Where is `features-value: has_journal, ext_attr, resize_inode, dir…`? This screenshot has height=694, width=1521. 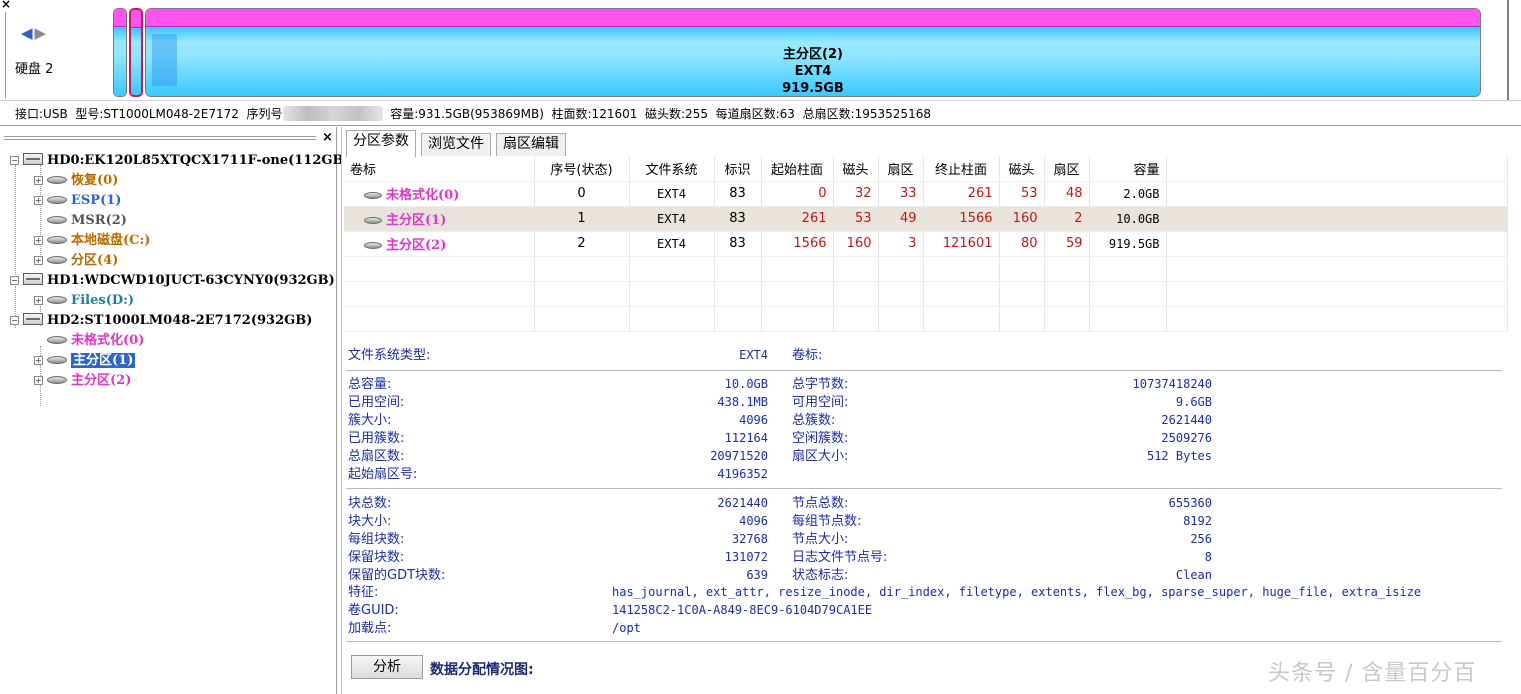 features-value: has_journal, ext_attr, resize_inode, dir… is located at coordinates (1017, 592).